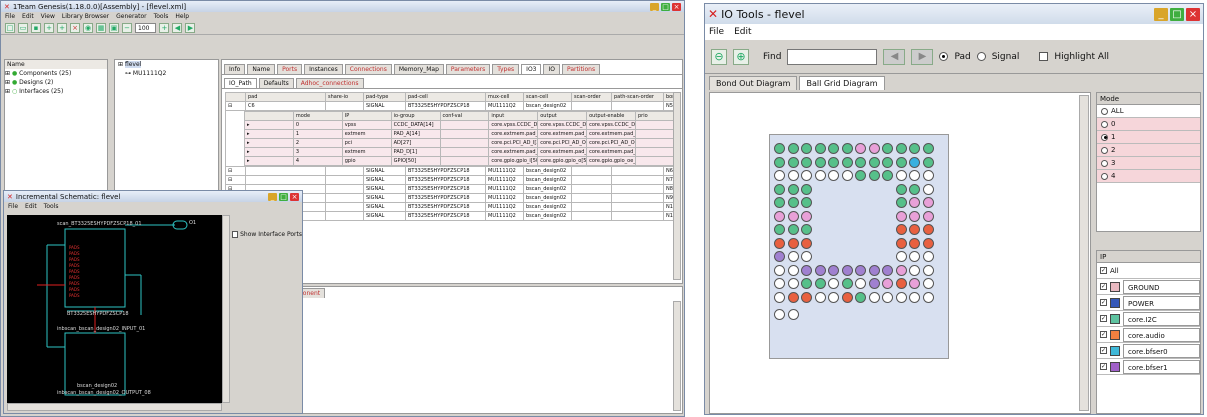 This screenshot has height=417, width=1207. I want to click on ball-grid-vscroll, so click(1084, 253).